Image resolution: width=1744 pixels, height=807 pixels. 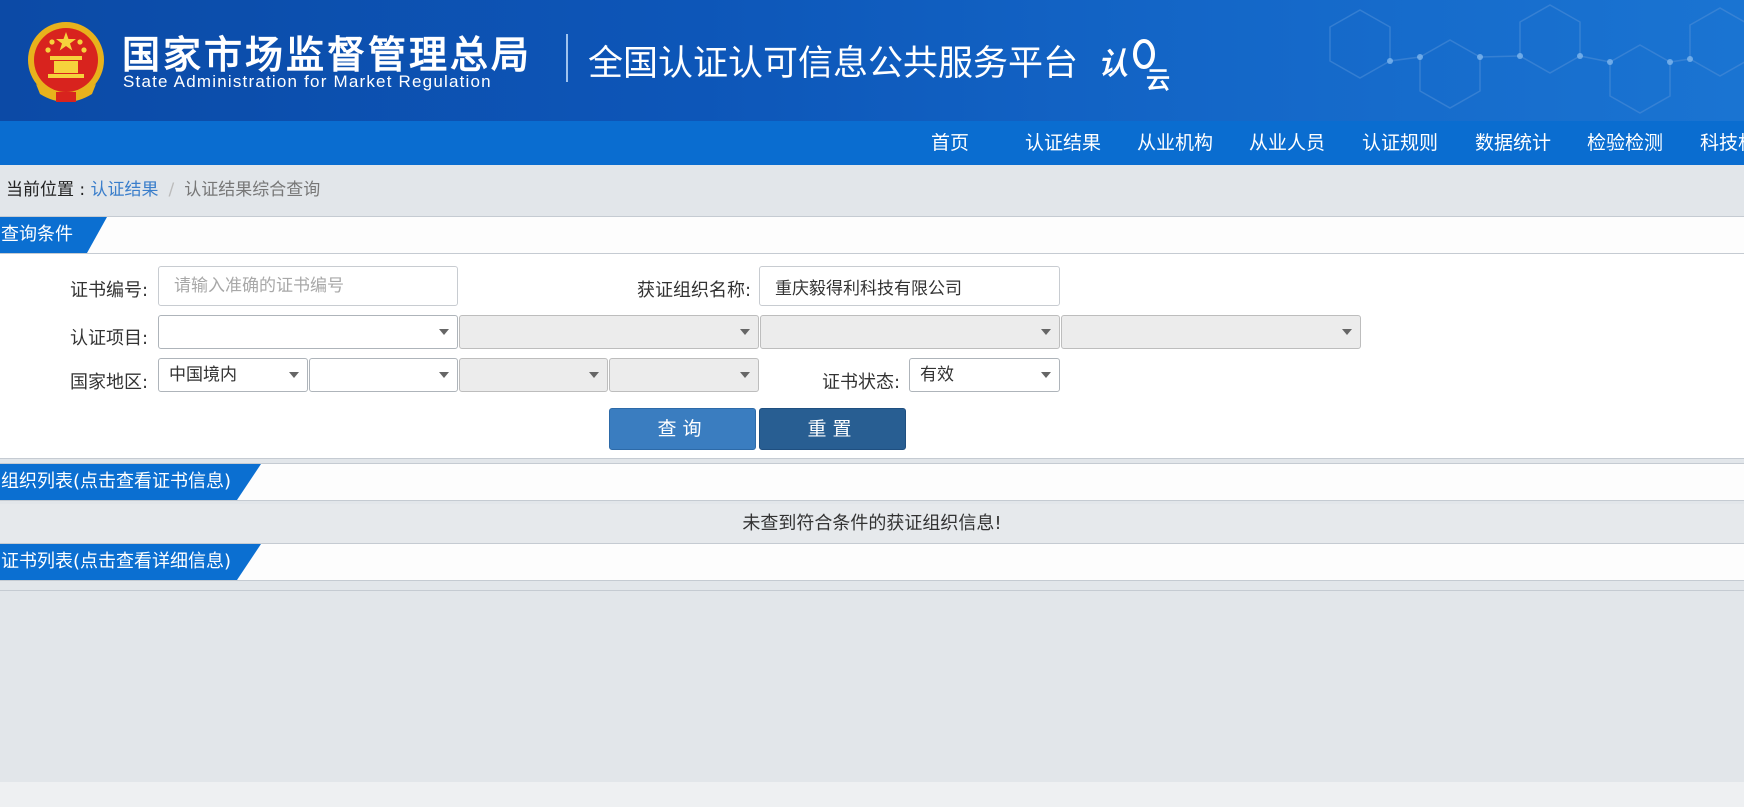 What do you see at coordinates (1400, 143) in the screenshot?
I see `nav-item-cert-rules: 认证规则` at bounding box center [1400, 143].